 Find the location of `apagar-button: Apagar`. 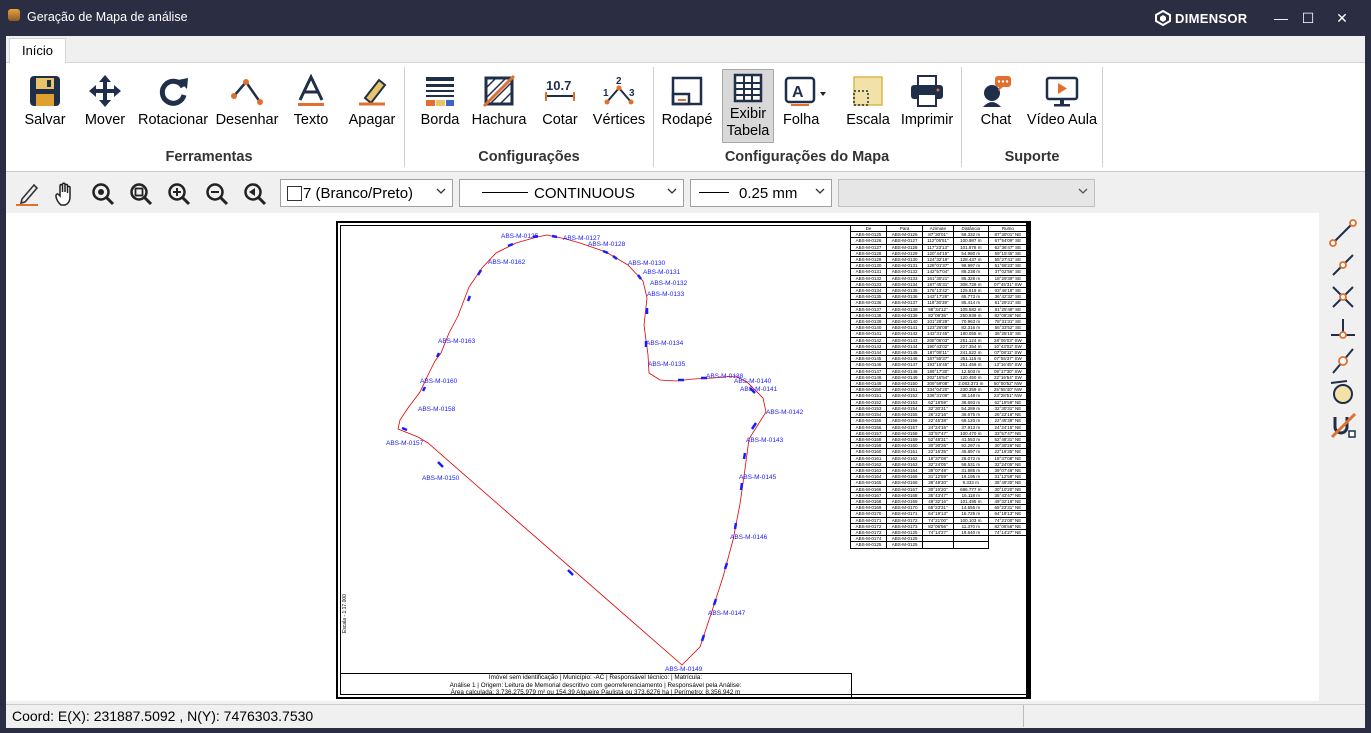

apagar-button: Apagar is located at coordinates (372, 98).